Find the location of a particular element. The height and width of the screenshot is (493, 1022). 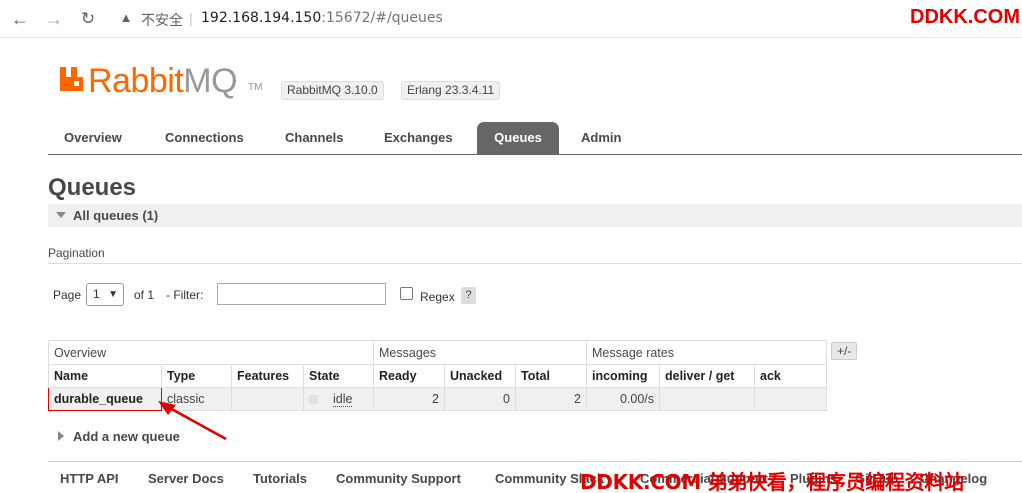

column-header-type: Type is located at coordinates (196, 376).